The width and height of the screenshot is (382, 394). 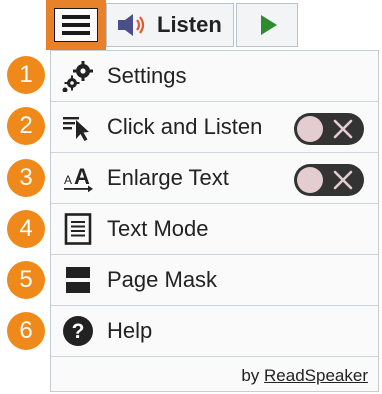 What do you see at coordinates (185, 126) in the screenshot?
I see `menu-item-label: Click and Listen` at bounding box center [185, 126].